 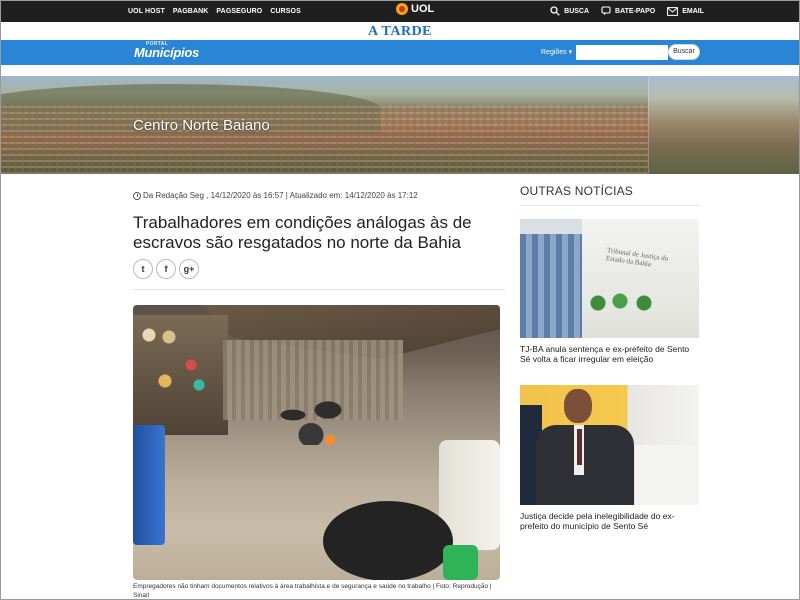 What do you see at coordinates (400, 52) in the screenshot?
I see `portal-nav: PORTAL Municípios Regiões ▾ Buscar` at bounding box center [400, 52].